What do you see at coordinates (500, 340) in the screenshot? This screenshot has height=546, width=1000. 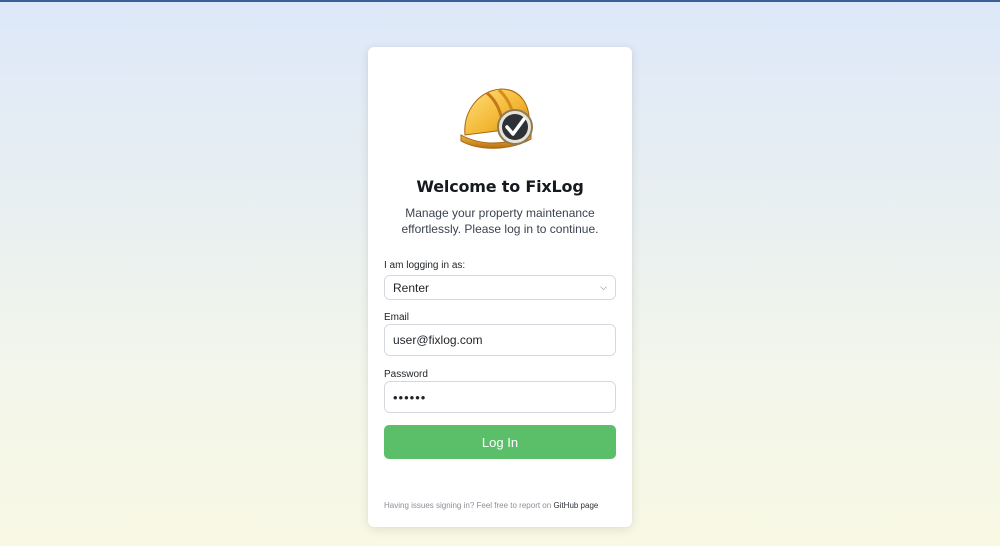 I see `email-field: user@fixlog.com` at bounding box center [500, 340].